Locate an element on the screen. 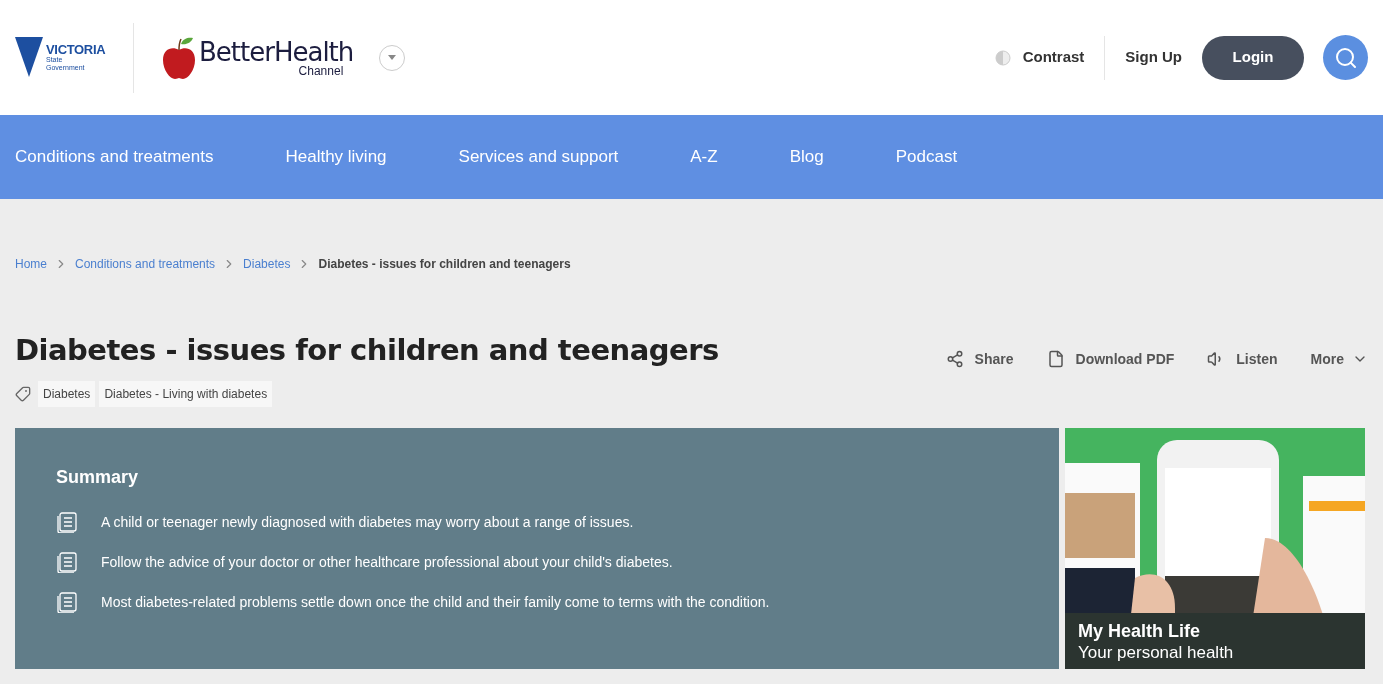 The height and width of the screenshot is (684, 1383). nav-link: Podcast is located at coordinates (926, 157).